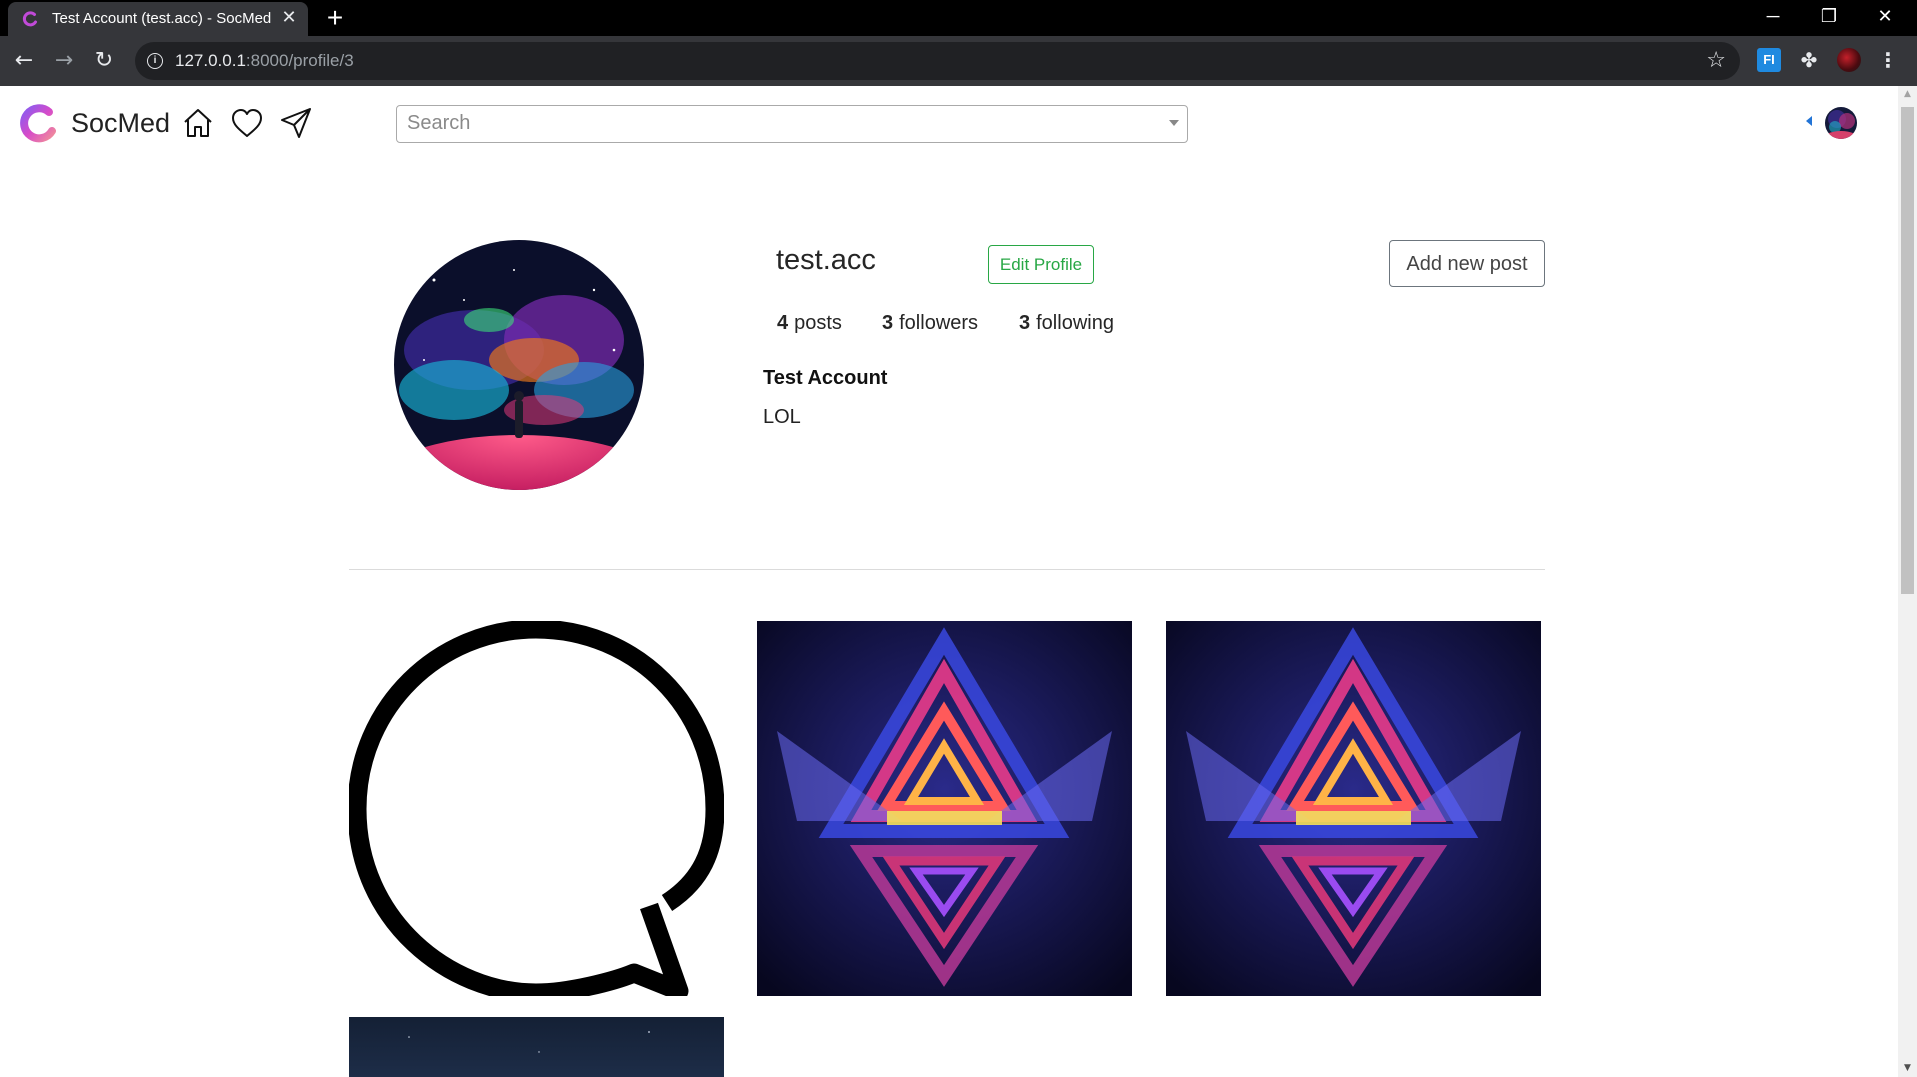 This screenshot has width=1917, height=1077. I want to click on url-text: 127.0.0.1:8000/profile/3, so click(264, 61).